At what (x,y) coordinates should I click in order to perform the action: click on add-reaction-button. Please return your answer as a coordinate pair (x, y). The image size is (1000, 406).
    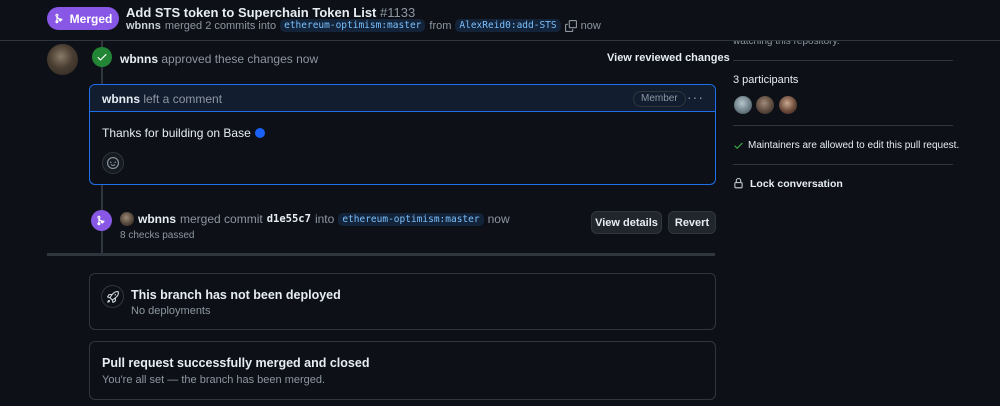
    Looking at the image, I should click on (113, 163).